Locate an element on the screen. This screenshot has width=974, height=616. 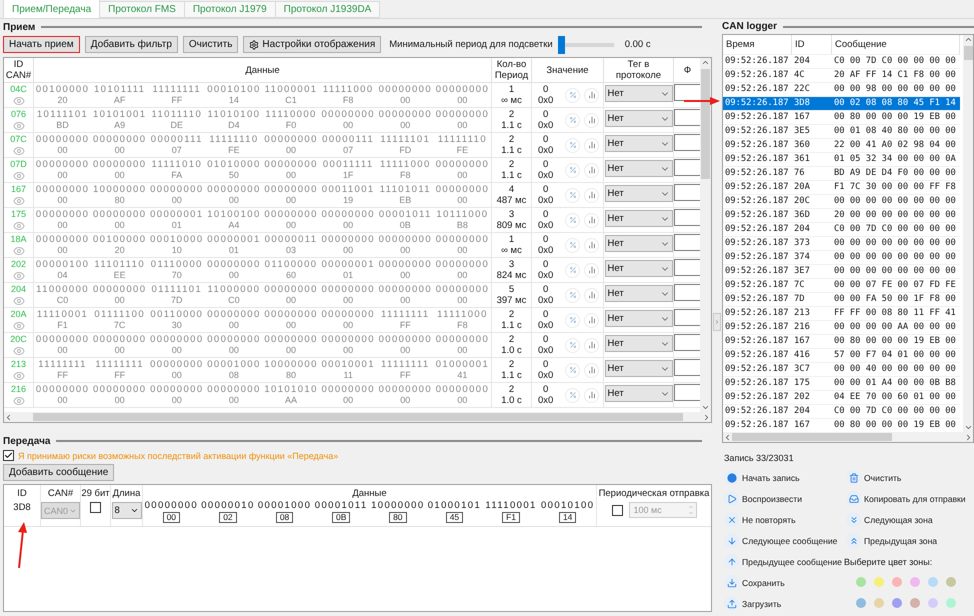
log-row: 09:52:26.187 20C 00 00 00 00 00 00 00 00 is located at coordinates (841, 201).